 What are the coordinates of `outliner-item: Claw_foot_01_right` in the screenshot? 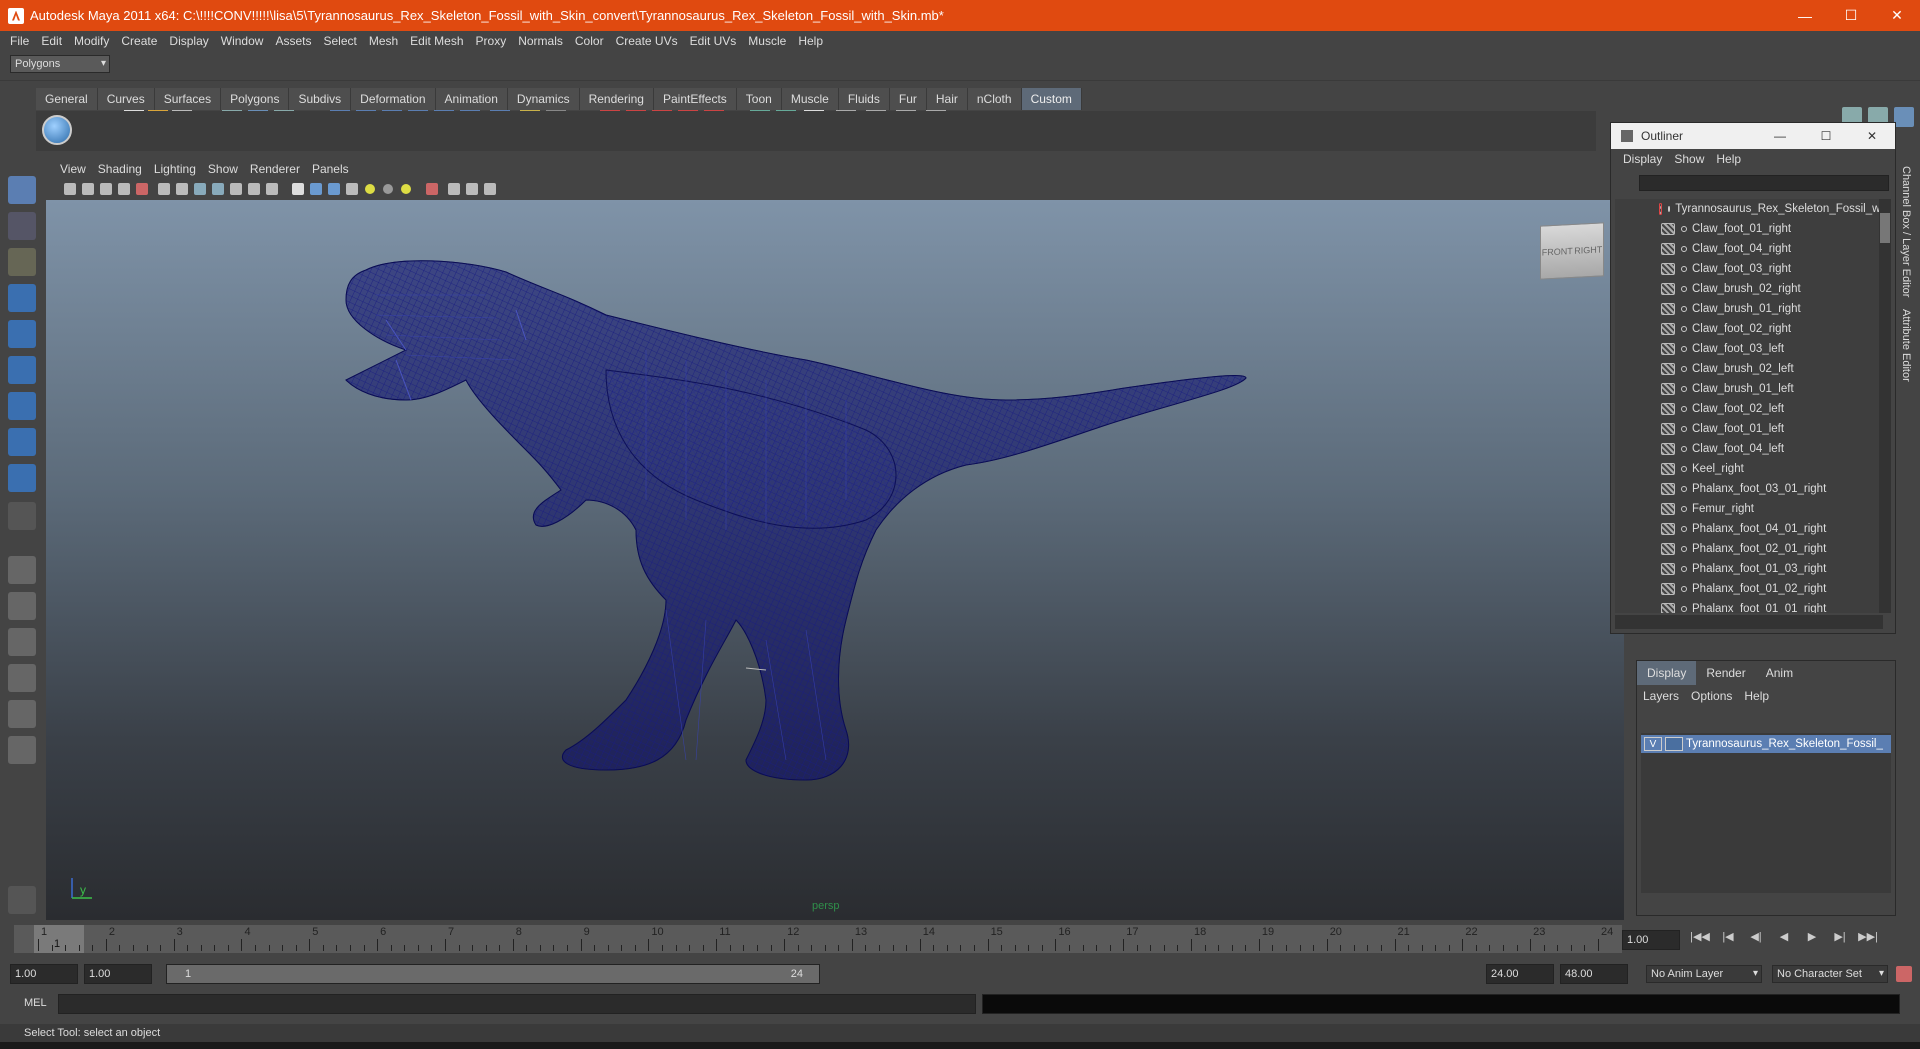 It's located at (1749, 229).